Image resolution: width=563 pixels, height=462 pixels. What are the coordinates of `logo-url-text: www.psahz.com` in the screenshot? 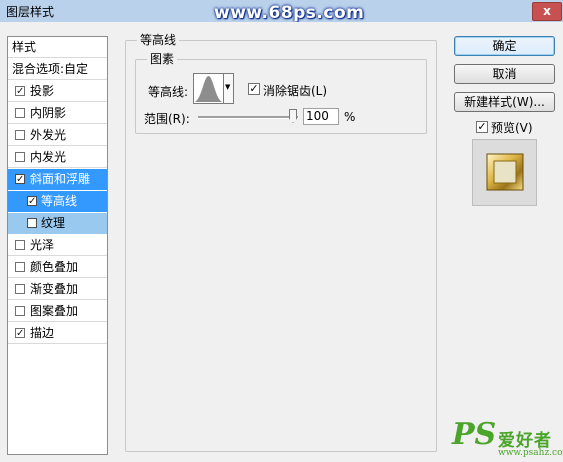 It's located at (530, 453).